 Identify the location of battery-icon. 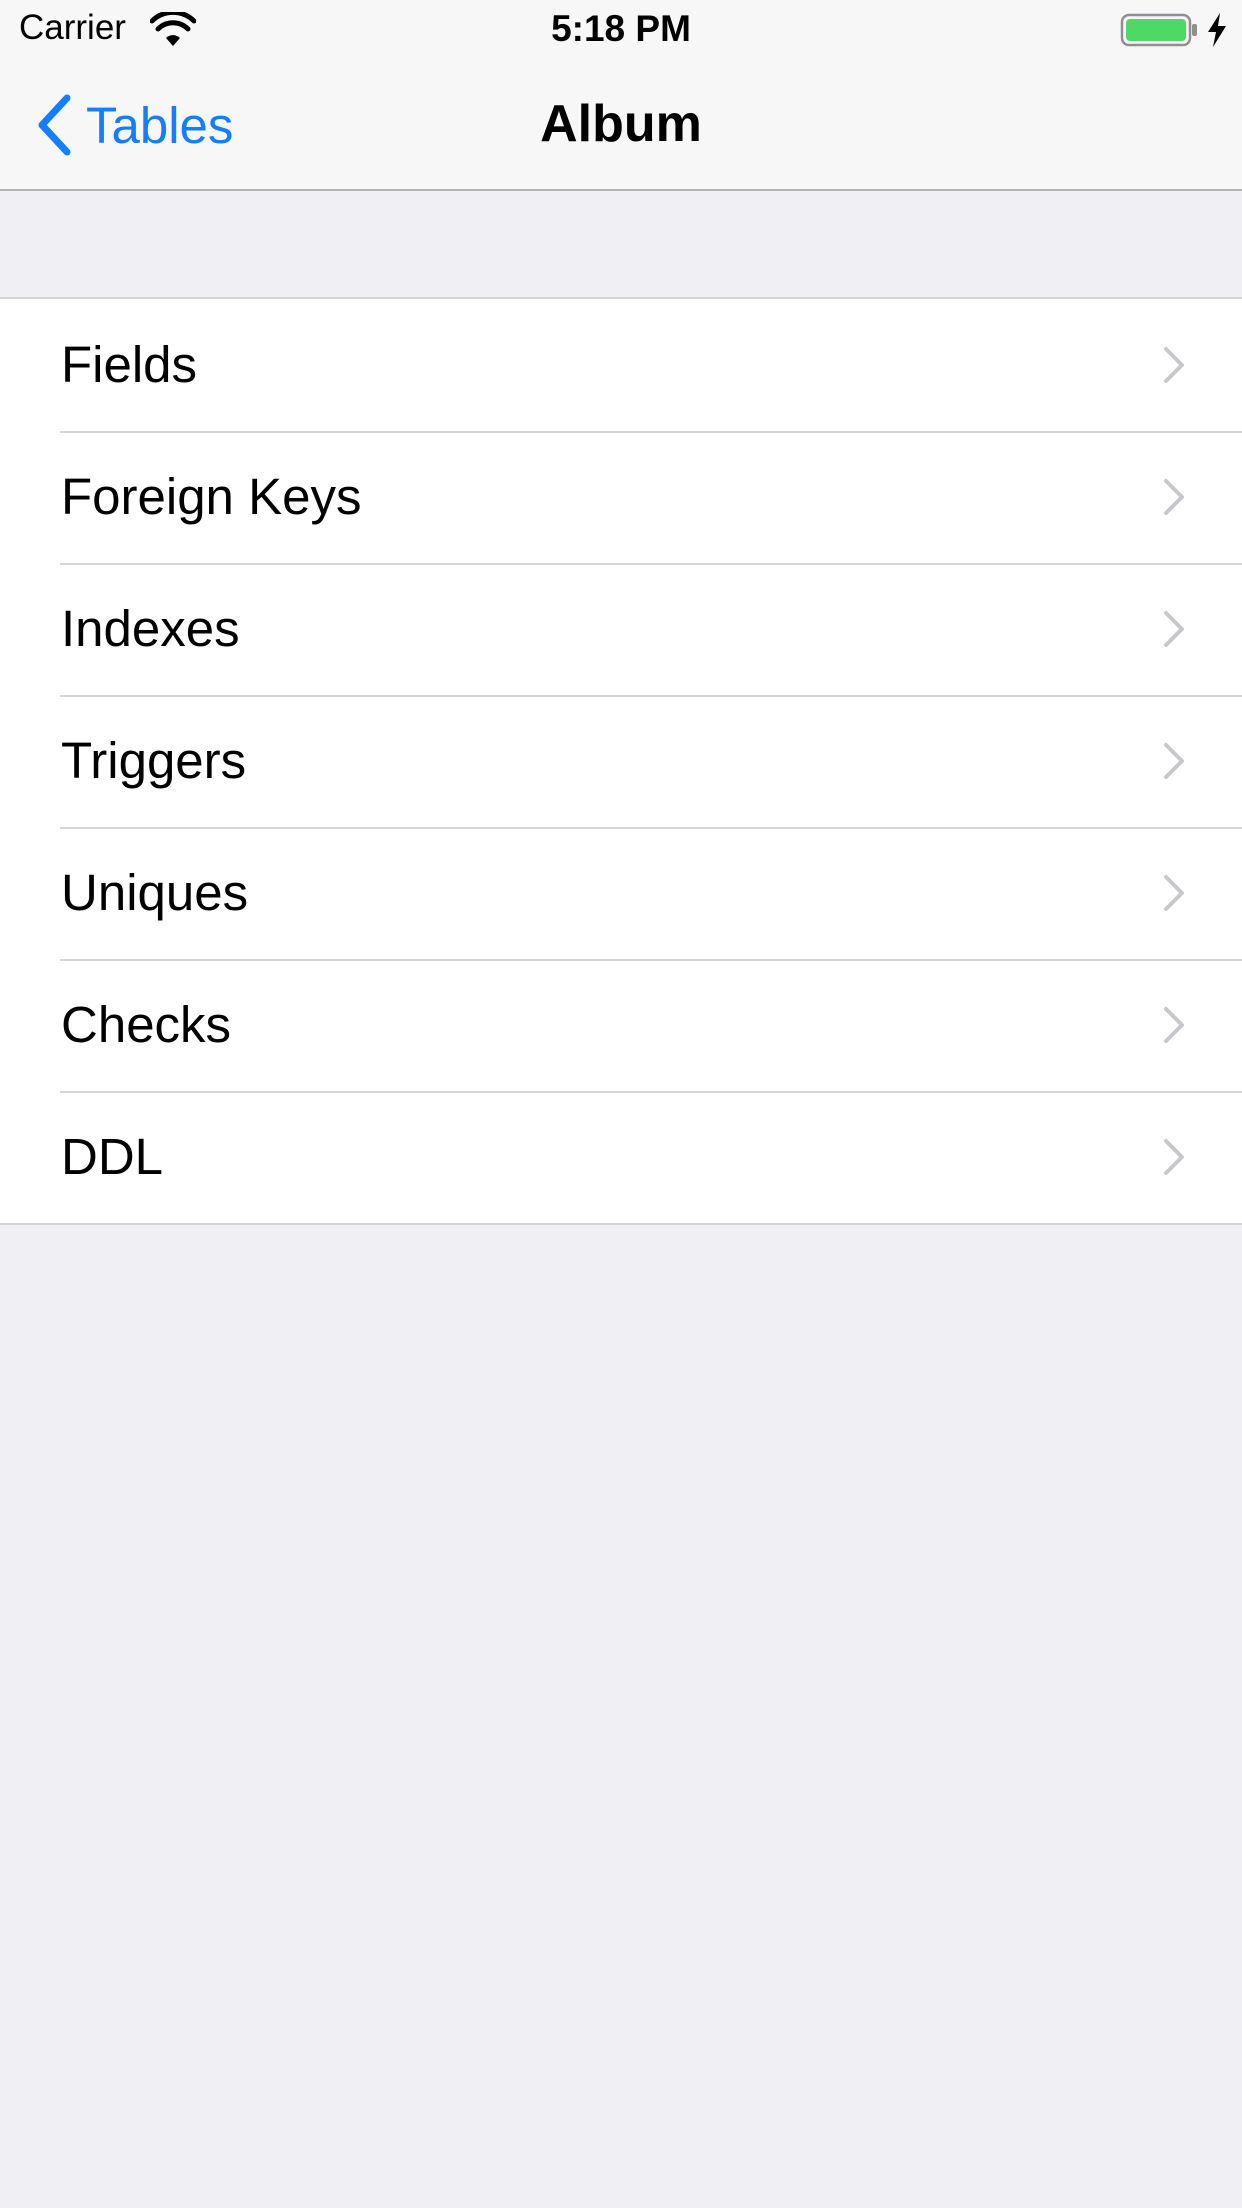
(1158, 30).